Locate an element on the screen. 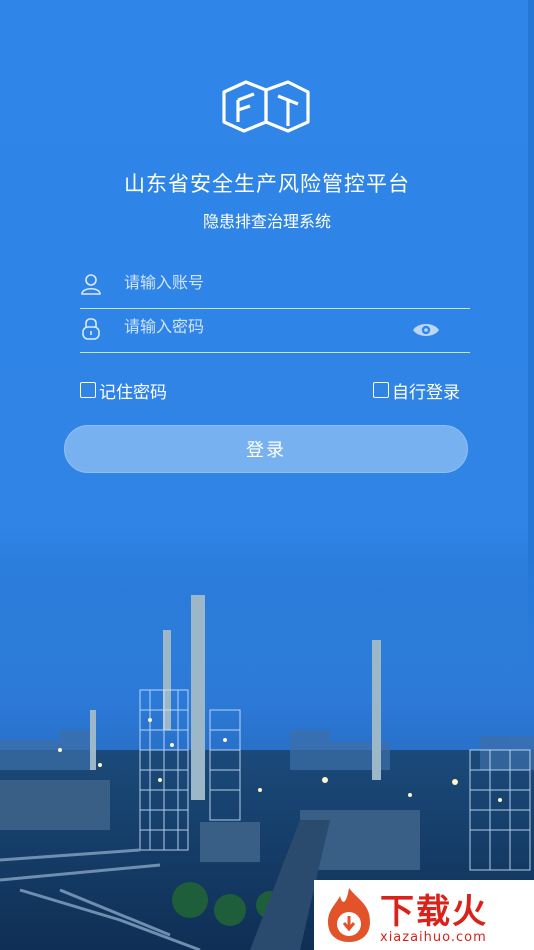  login-button: 登录 is located at coordinates (266, 449).